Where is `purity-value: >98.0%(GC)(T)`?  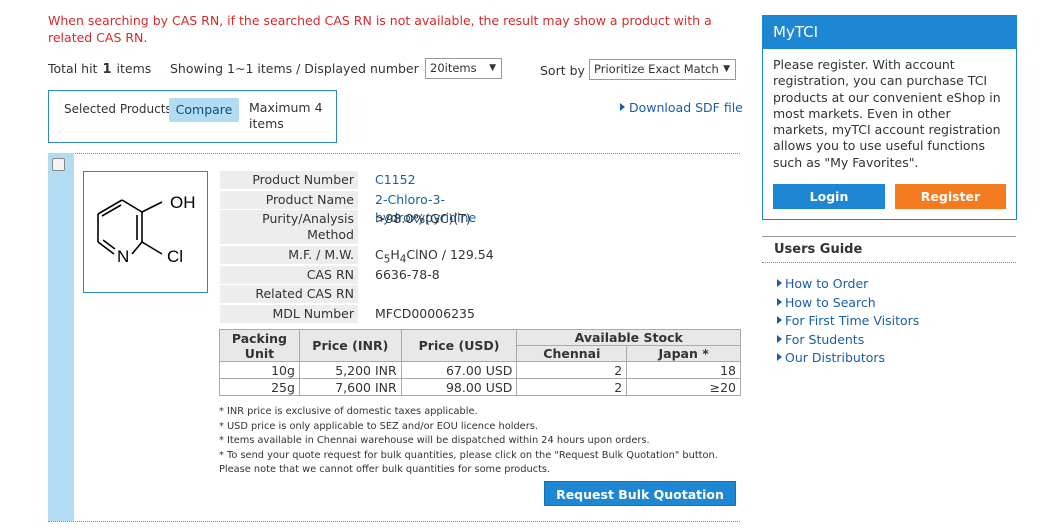 purity-value: >98.0%(GC)(T) is located at coordinates (423, 218).